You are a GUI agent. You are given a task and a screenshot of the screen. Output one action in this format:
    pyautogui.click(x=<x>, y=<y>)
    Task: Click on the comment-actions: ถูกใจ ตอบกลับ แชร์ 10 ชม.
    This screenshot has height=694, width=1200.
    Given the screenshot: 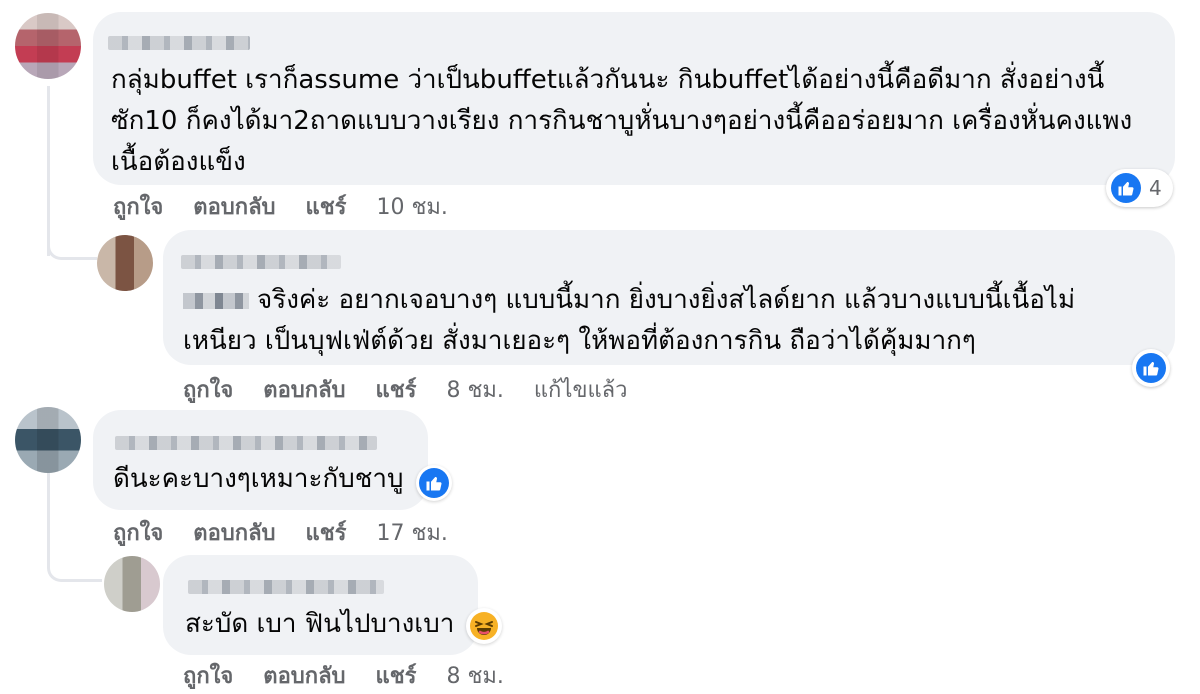 What is the action you would take?
    pyautogui.click(x=295, y=206)
    